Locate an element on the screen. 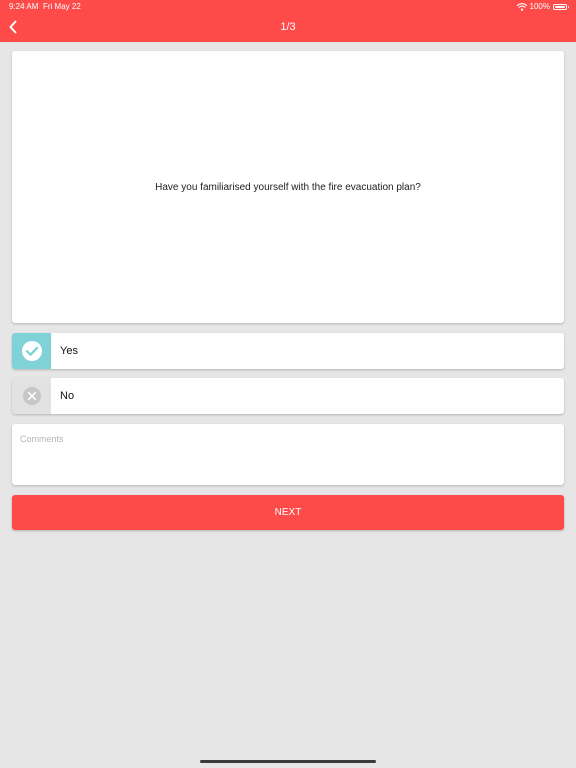  battery-fill is located at coordinates (560, 7).